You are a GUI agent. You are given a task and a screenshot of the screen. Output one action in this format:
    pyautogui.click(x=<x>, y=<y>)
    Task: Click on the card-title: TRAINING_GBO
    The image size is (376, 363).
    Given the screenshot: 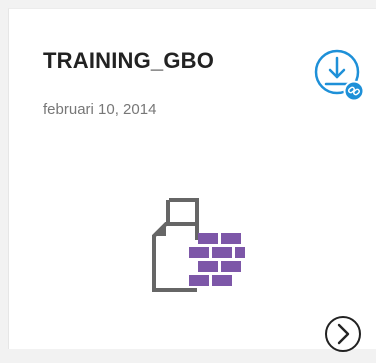 What is the action you would take?
    pyautogui.click(x=129, y=60)
    